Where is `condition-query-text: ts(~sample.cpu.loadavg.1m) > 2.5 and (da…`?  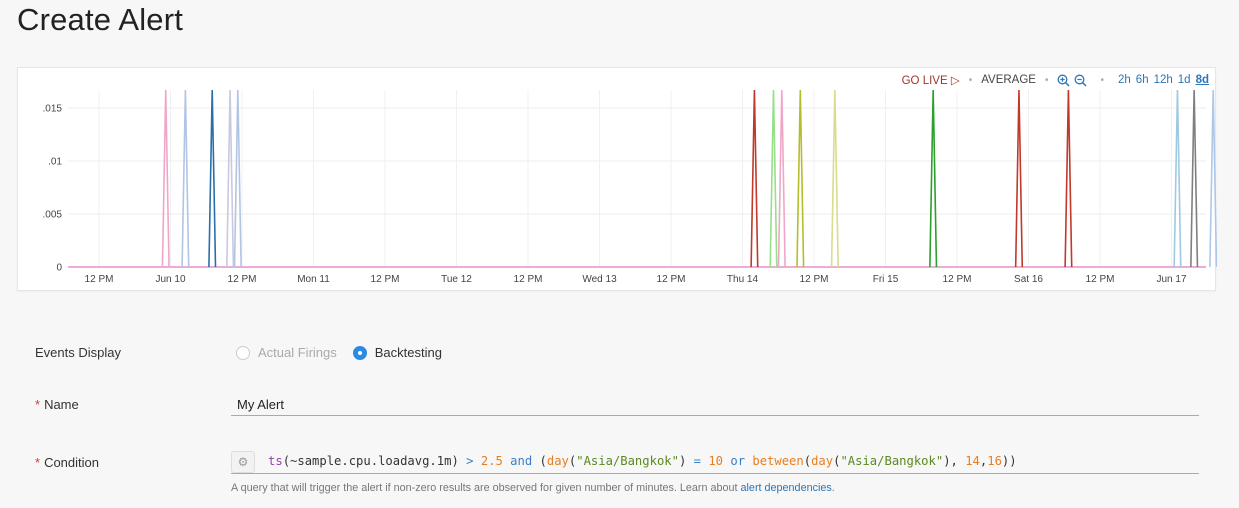 condition-query-text: ts(~sample.cpu.loadavg.1m) > 2.5 and (da… is located at coordinates (642, 461).